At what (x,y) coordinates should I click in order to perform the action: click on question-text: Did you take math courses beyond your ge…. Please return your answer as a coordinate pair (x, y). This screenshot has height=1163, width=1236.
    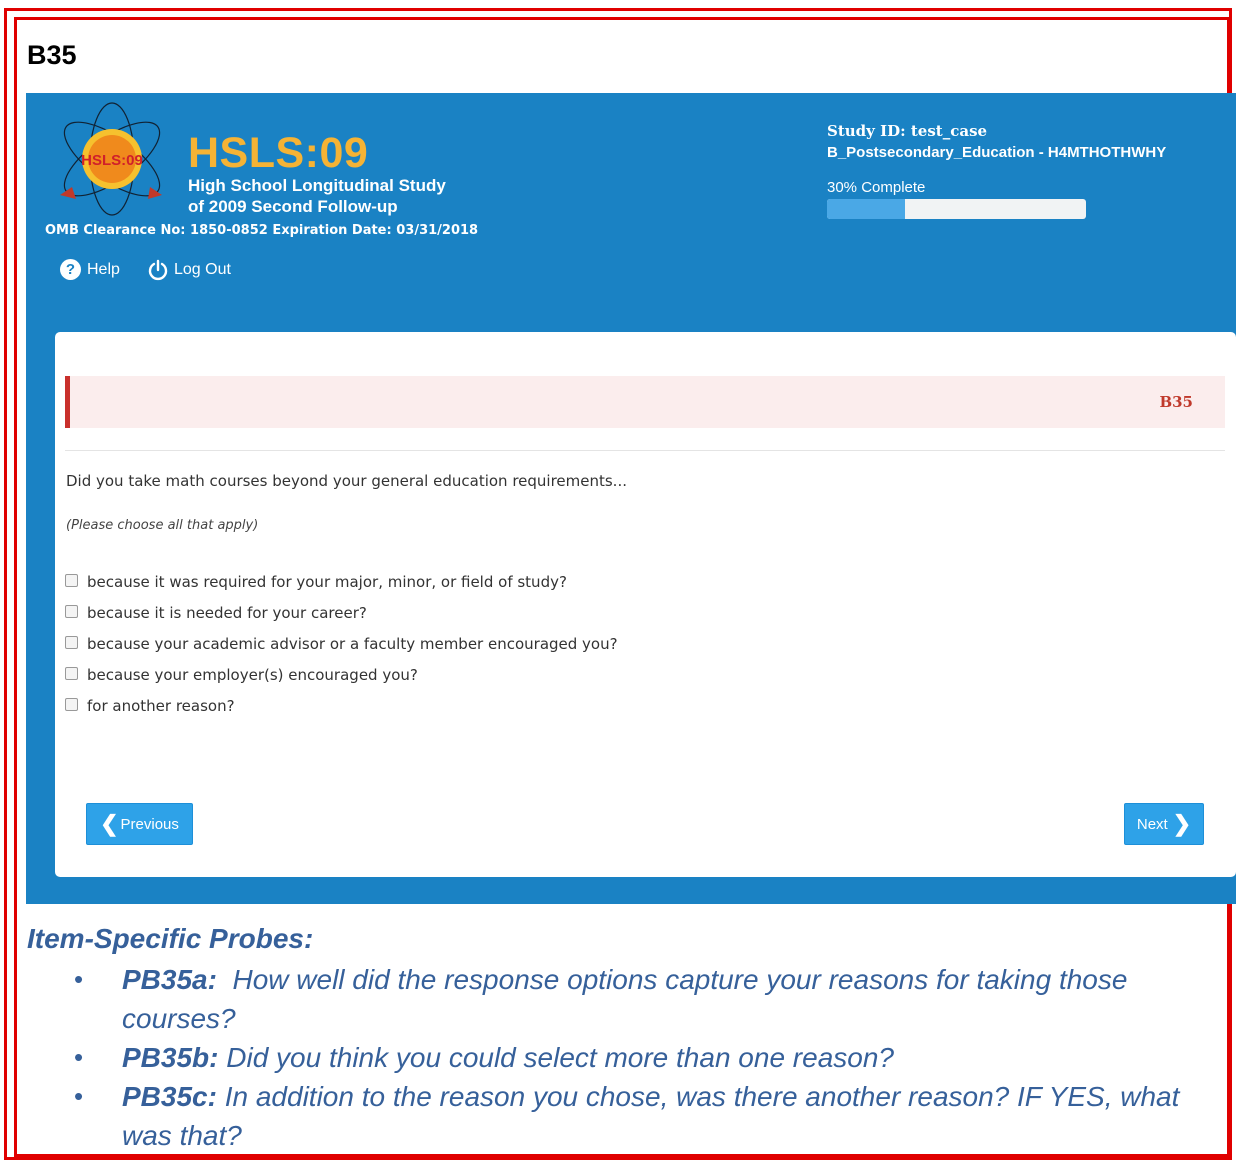
    Looking at the image, I should click on (346, 481).